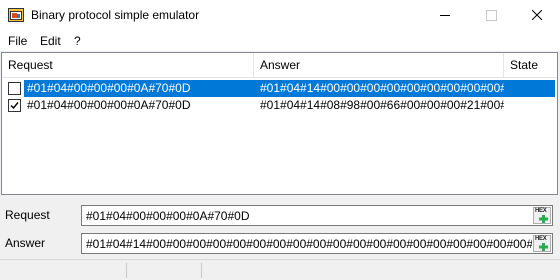 This screenshot has width=560, height=280. What do you see at coordinates (17, 41) in the screenshot?
I see `menu-file: File` at bounding box center [17, 41].